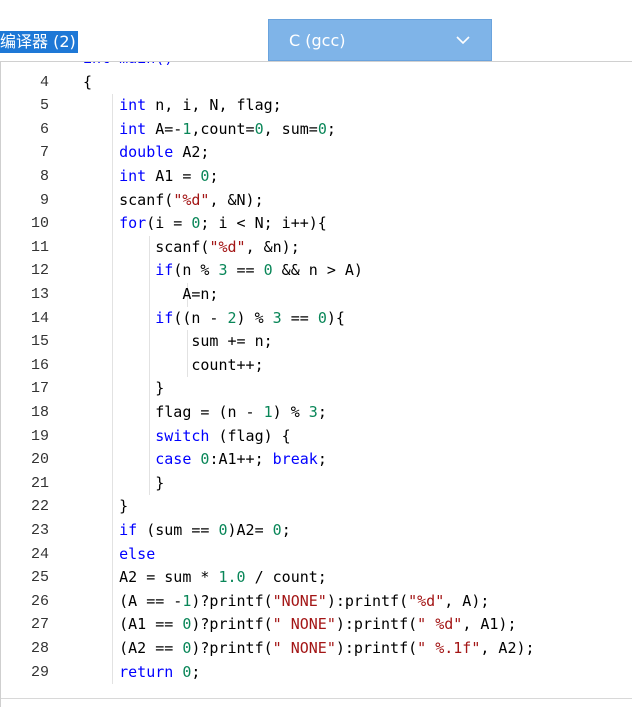  I want to click on code-token: int main(), so click(128, 64).